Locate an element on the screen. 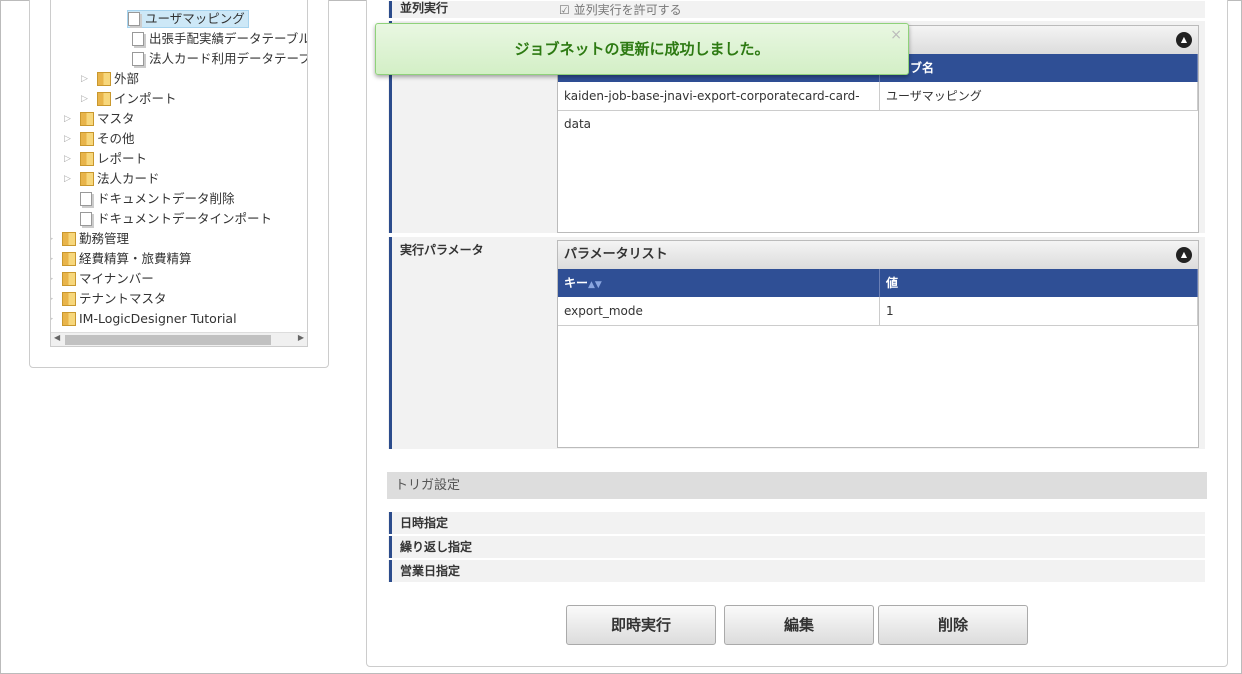 Image resolution: width=1242 pixels, height=674 pixels. tree-item: ▷ 法人カード is located at coordinates (112, 179).